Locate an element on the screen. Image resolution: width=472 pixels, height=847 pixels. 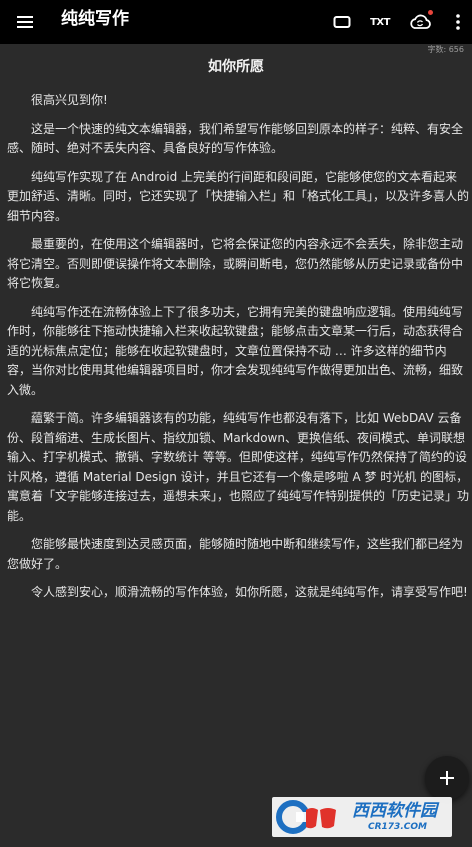
app-title: 纯纯写作 is located at coordinates (95, 19).